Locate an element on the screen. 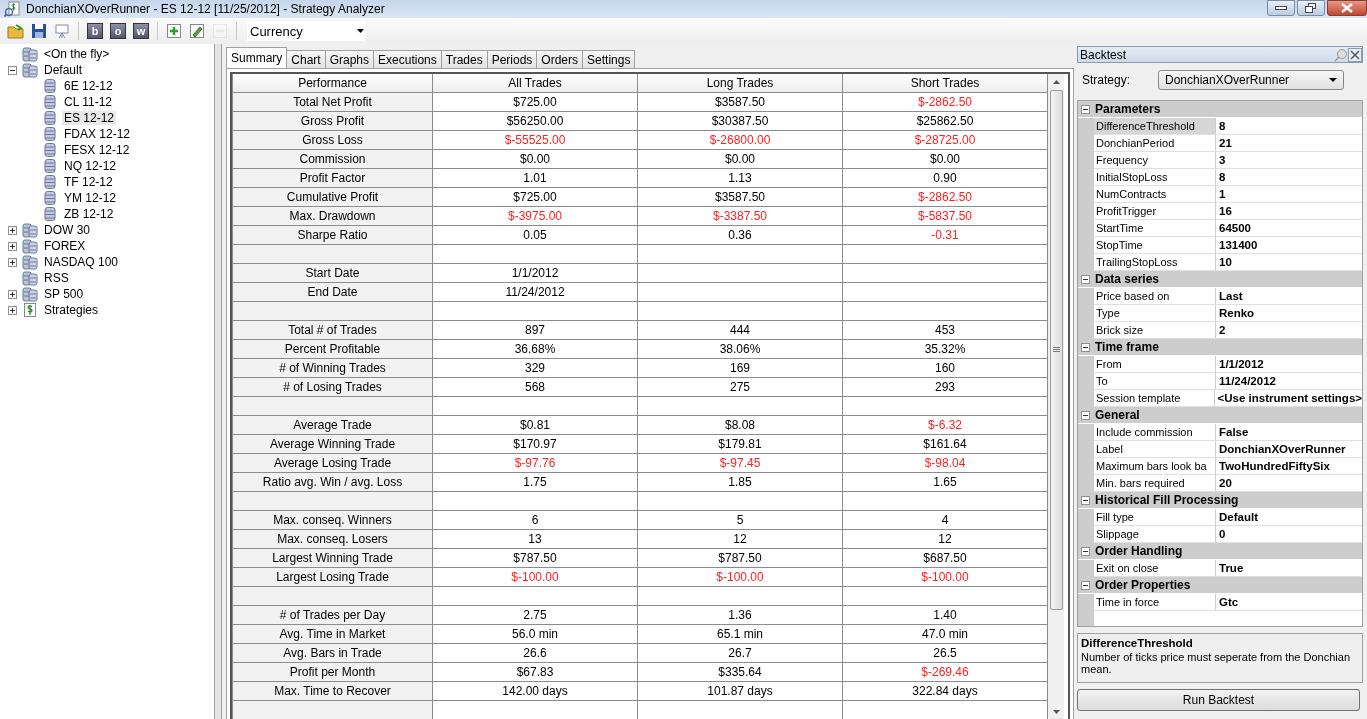 The width and height of the screenshot is (1367, 719). property-name: StopTime is located at coordinates (1155, 245).